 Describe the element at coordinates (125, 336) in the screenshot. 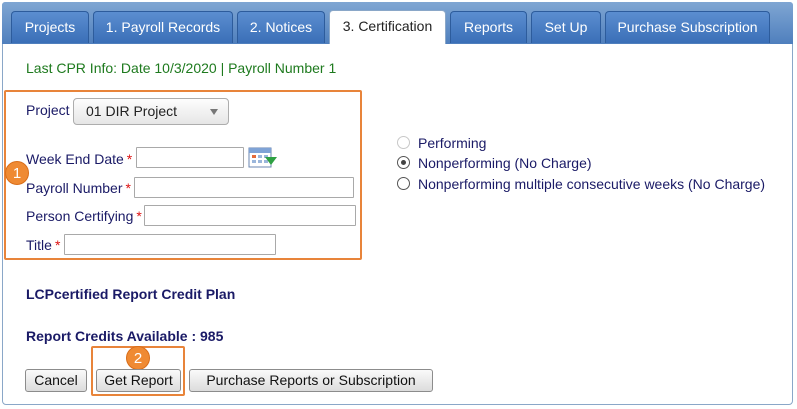

I see `credits-available: Report Credits Available : 985` at that location.